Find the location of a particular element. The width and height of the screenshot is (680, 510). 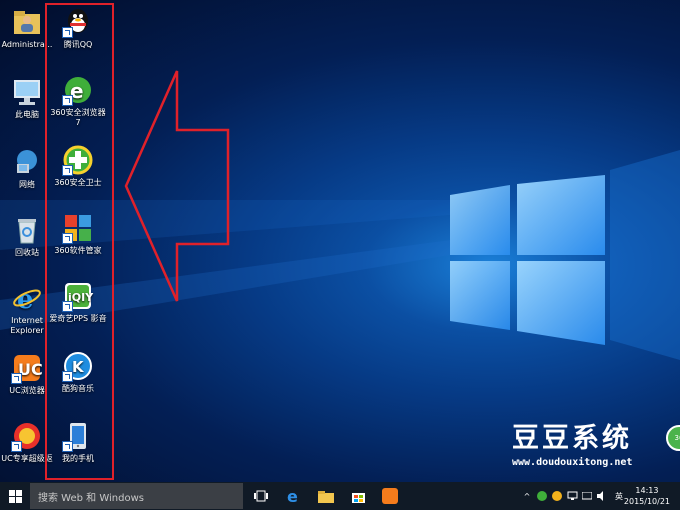

tray-overflow-button: ^ is located at coordinates (527, 496).